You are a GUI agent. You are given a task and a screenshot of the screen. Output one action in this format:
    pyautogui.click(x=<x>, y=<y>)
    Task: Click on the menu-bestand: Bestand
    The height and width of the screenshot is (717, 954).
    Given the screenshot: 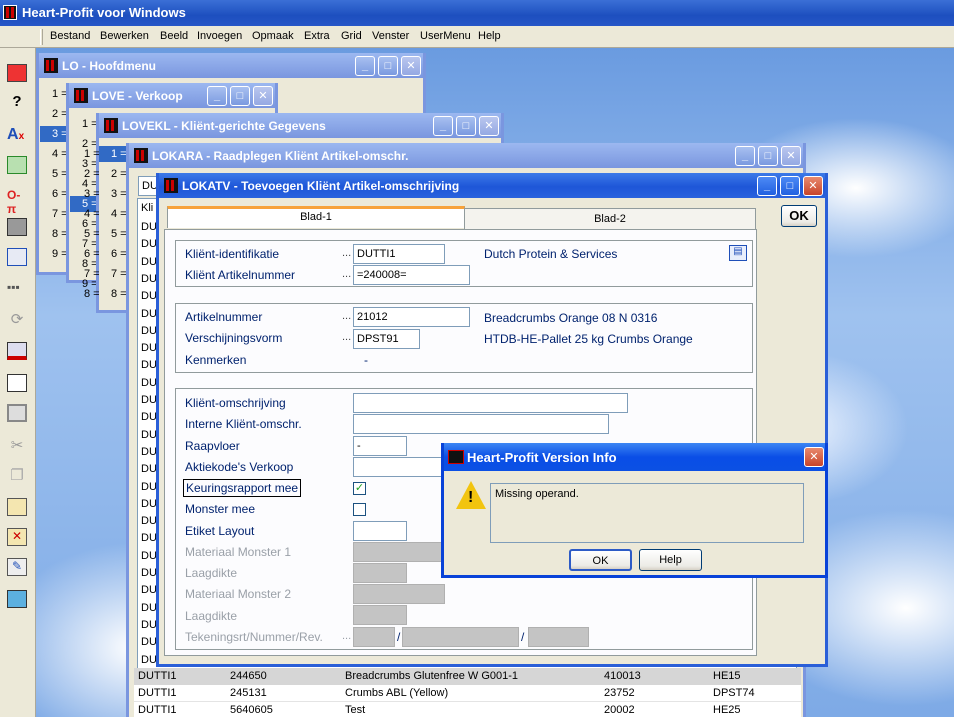 What is the action you would take?
    pyautogui.click(x=70, y=36)
    